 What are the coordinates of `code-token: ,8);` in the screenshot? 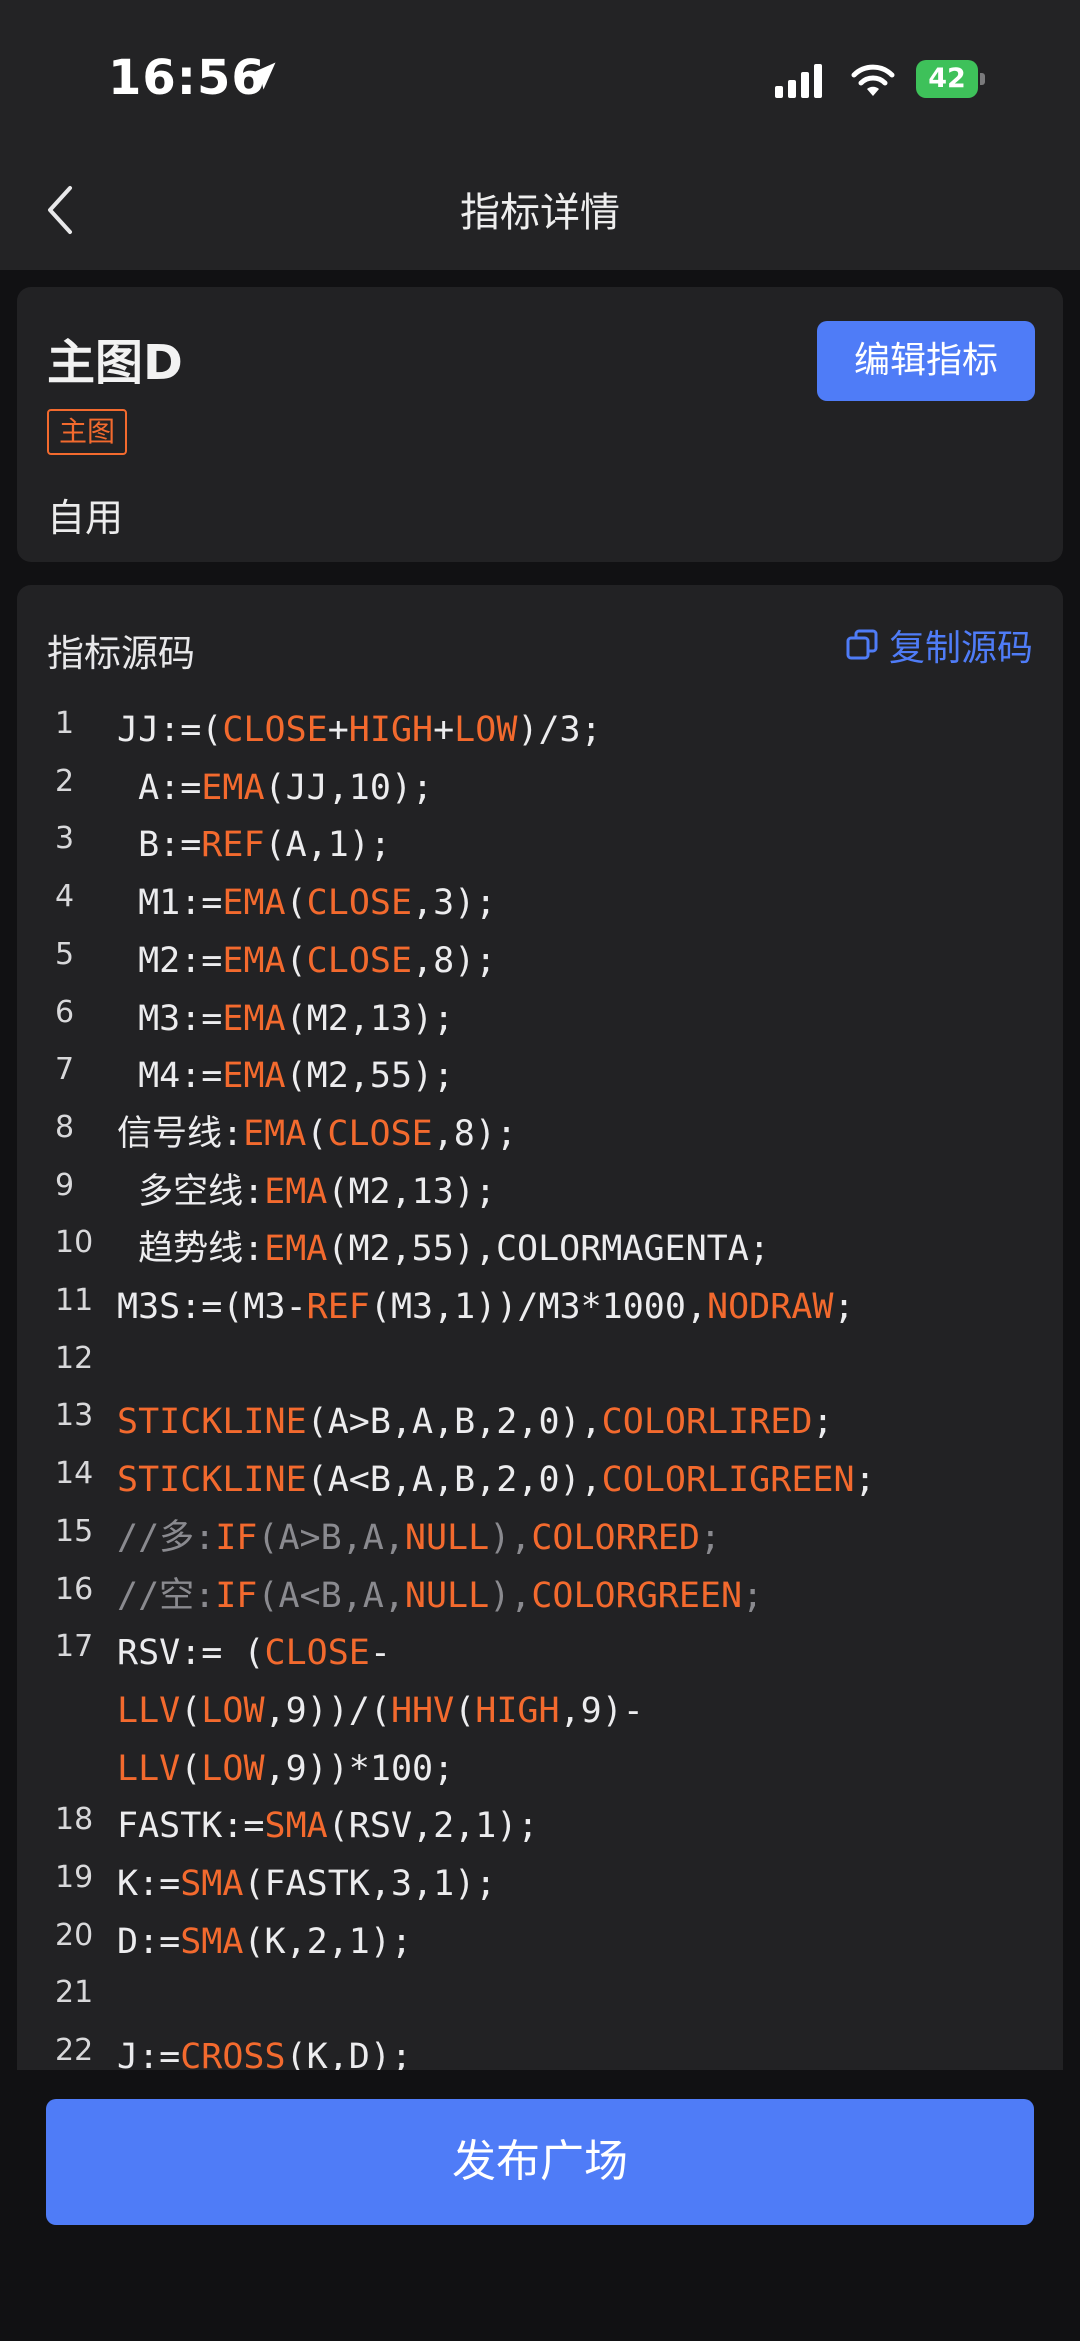 It's located at (475, 1133).